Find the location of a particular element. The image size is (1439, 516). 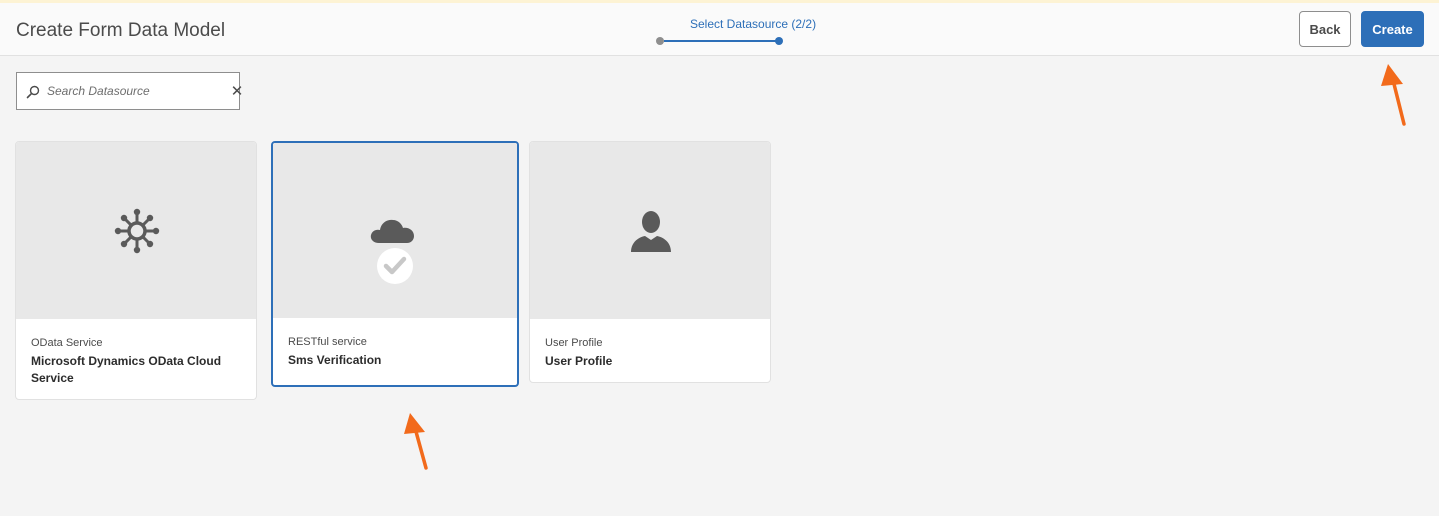

wizard-progress: Select Datasource (2/2) is located at coordinates (730, 33).